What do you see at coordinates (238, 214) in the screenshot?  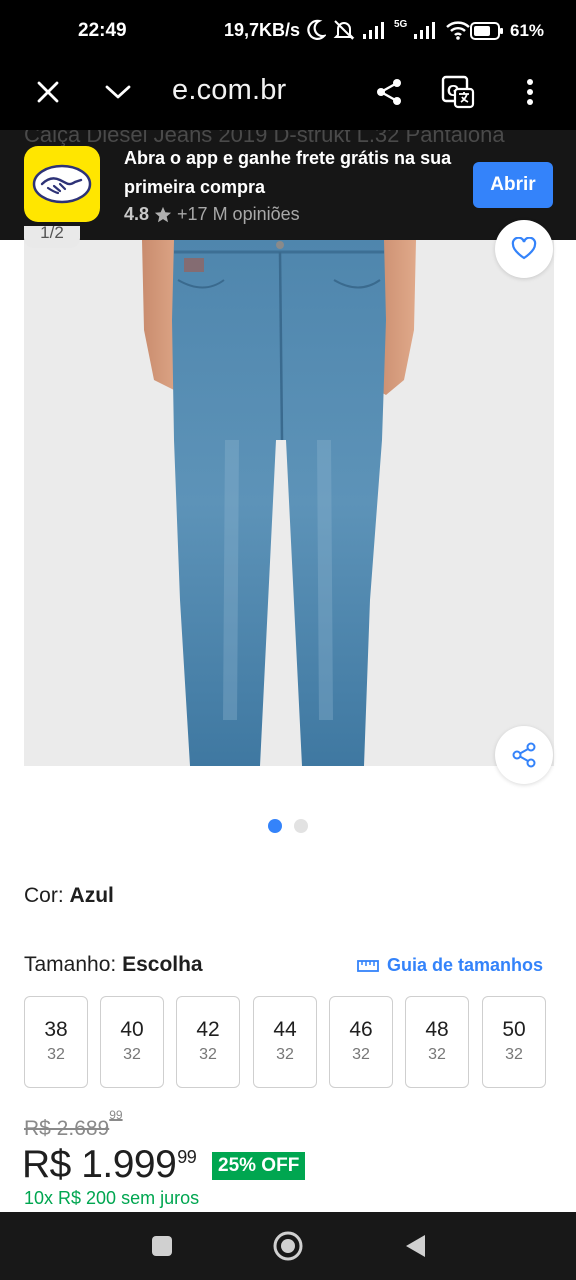 I see `review-count: +17 M opiniões` at bounding box center [238, 214].